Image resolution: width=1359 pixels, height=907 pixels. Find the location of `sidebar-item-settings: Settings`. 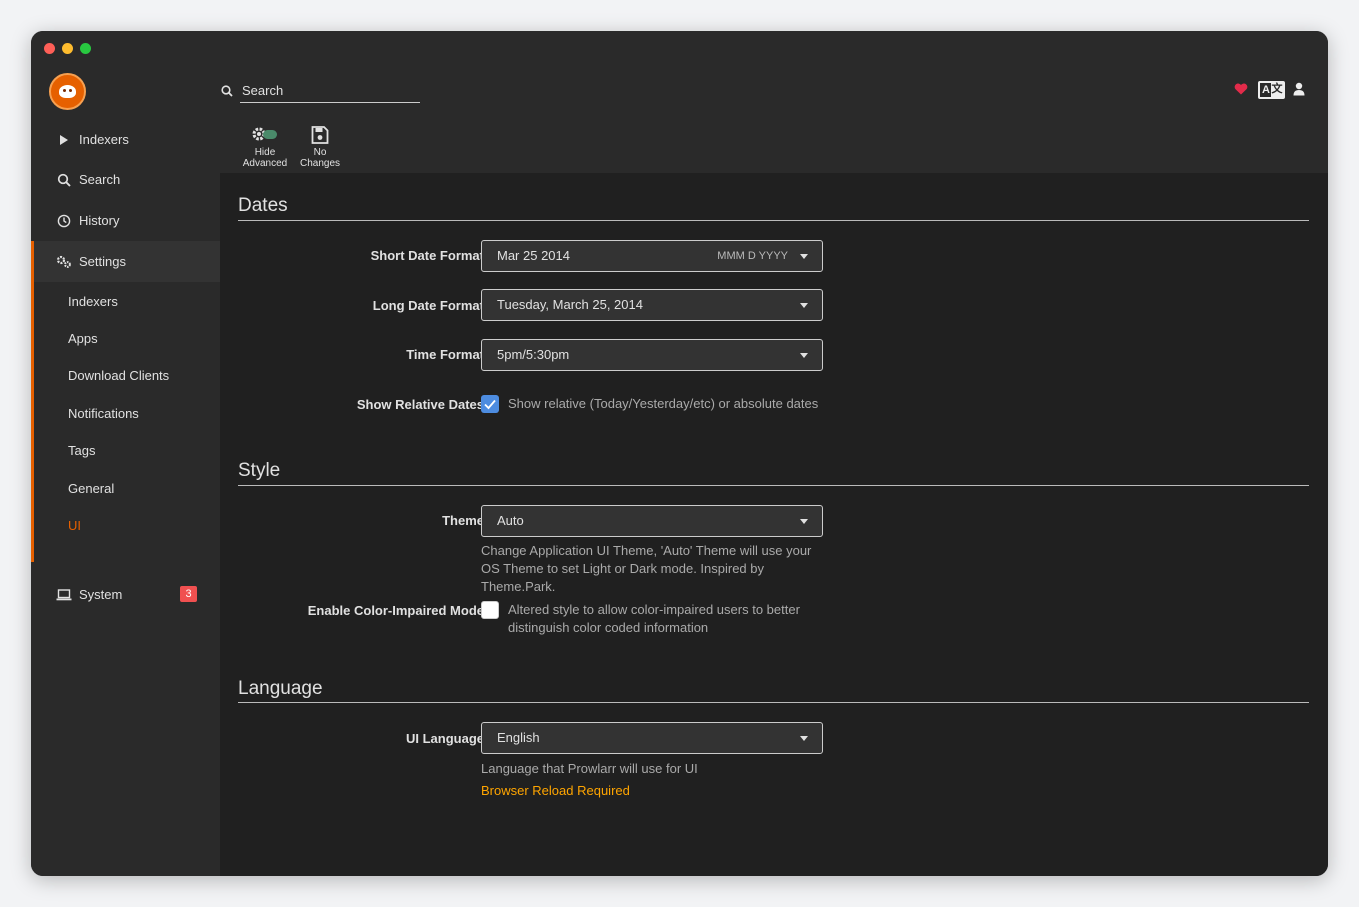

sidebar-item-settings: Settings is located at coordinates (125, 261).